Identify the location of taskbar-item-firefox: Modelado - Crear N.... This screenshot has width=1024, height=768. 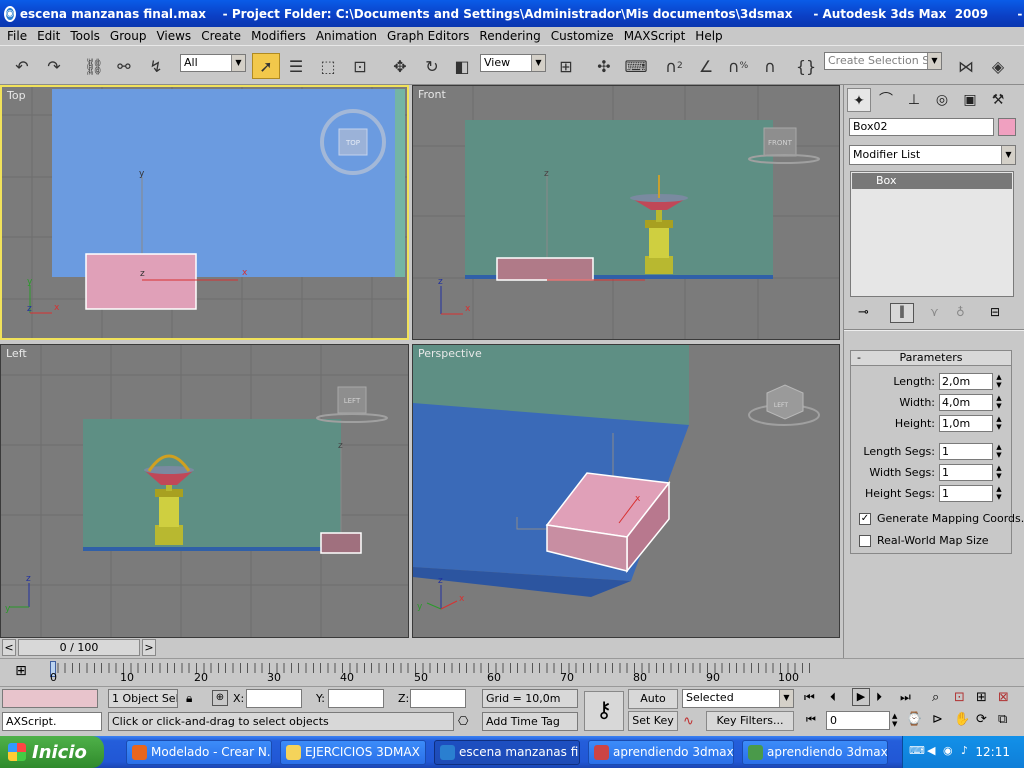
(199, 752).